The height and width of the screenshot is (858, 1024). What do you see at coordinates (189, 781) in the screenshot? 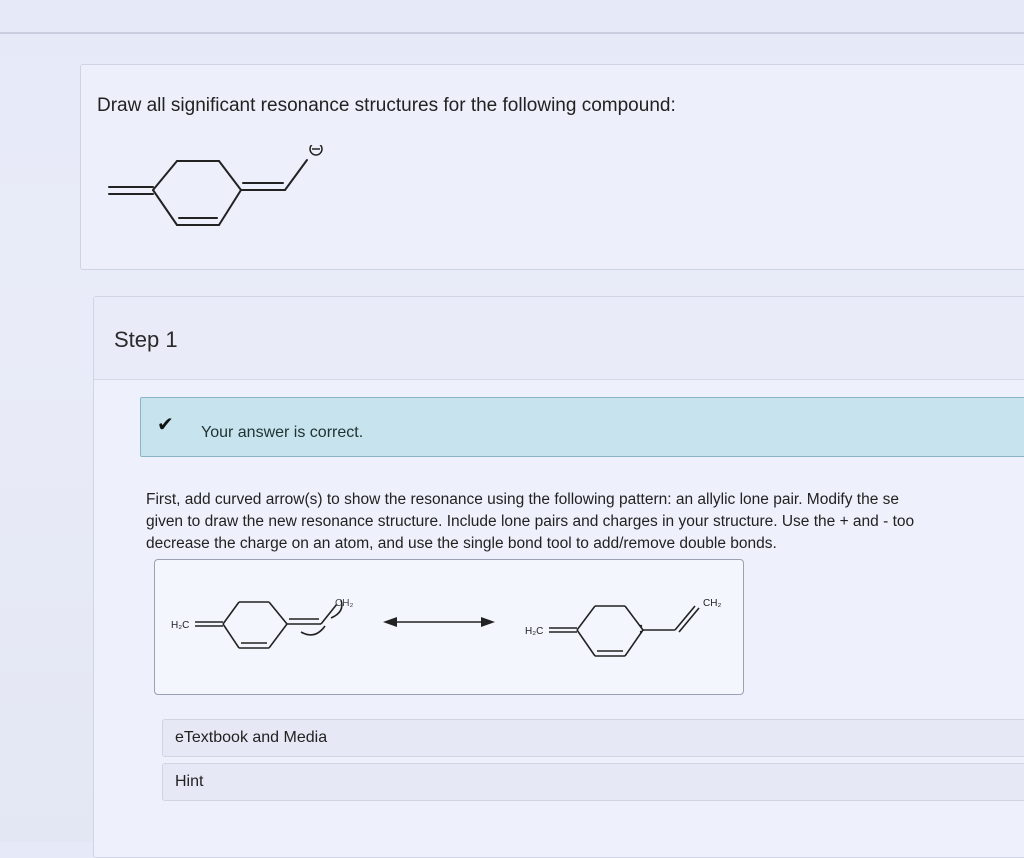
I see `hint-label: Hint` at bounding box center [189, 781].